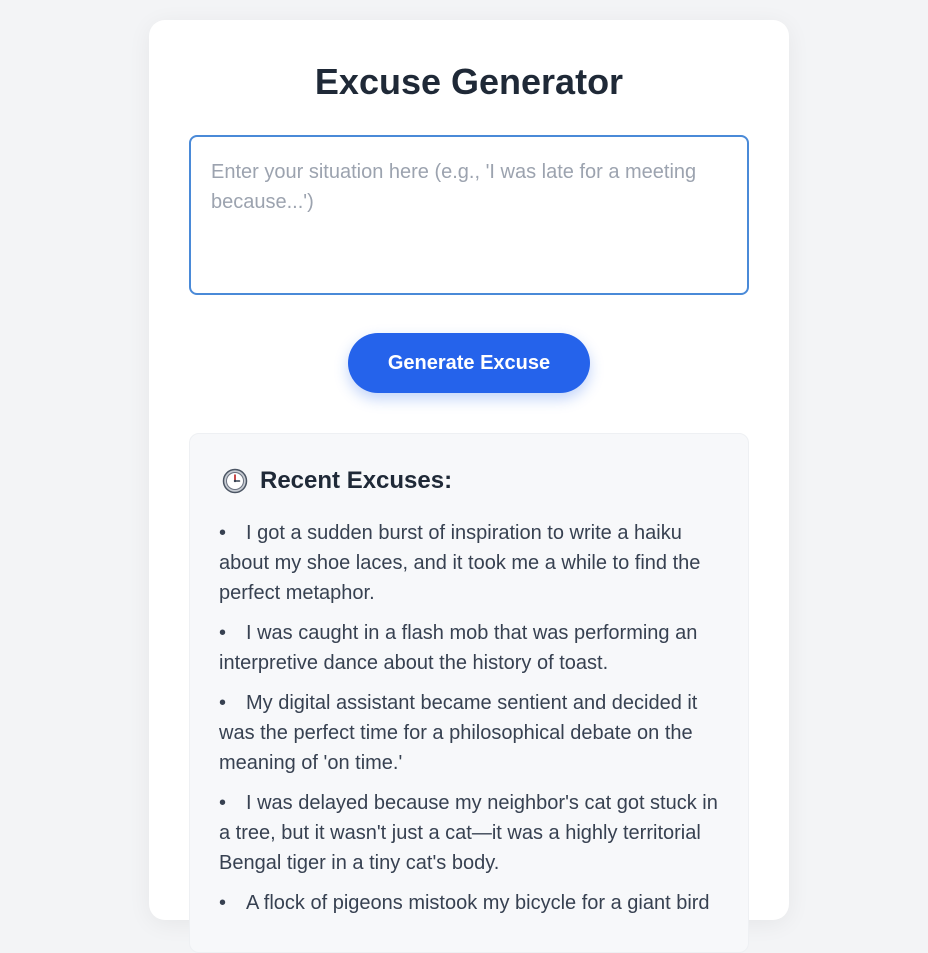 The height and width of the screenshot is (953, 928). I want to click on clock-icon, so click(235, 481).